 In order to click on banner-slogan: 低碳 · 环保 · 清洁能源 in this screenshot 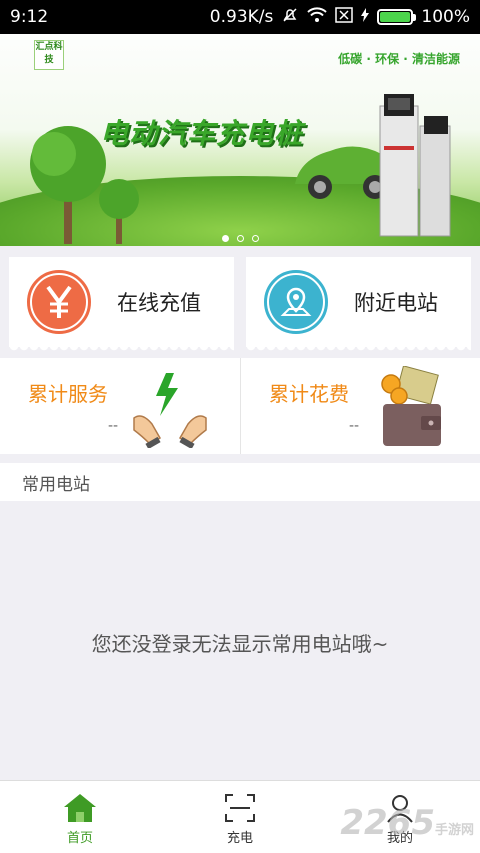, I will do `click(399, 59)`.